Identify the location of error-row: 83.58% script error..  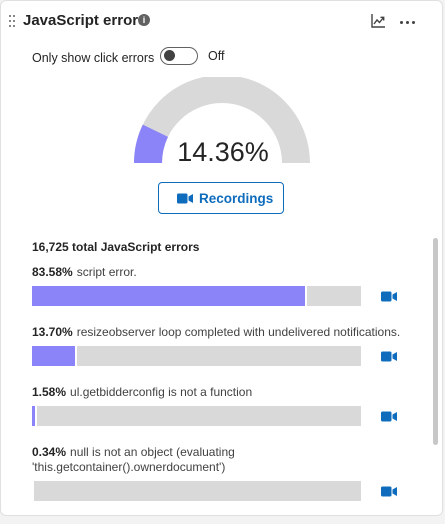
(222, 295).